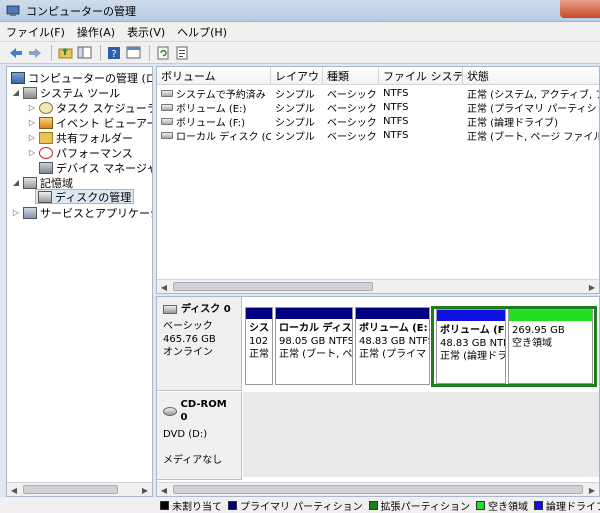  What do you see at coordinates (580, 9) in the screenshot?
I see `close-button` at bounding box center [580, 9].